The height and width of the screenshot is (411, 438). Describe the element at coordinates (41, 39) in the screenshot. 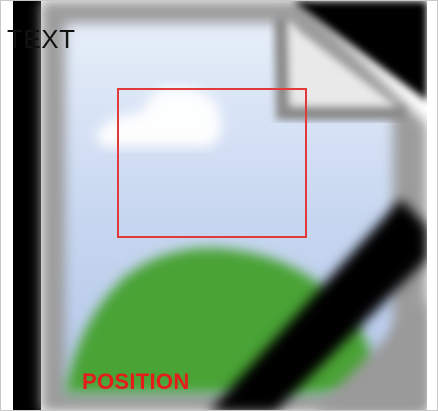

I see `text-overlay-label: TEXT` at that location.